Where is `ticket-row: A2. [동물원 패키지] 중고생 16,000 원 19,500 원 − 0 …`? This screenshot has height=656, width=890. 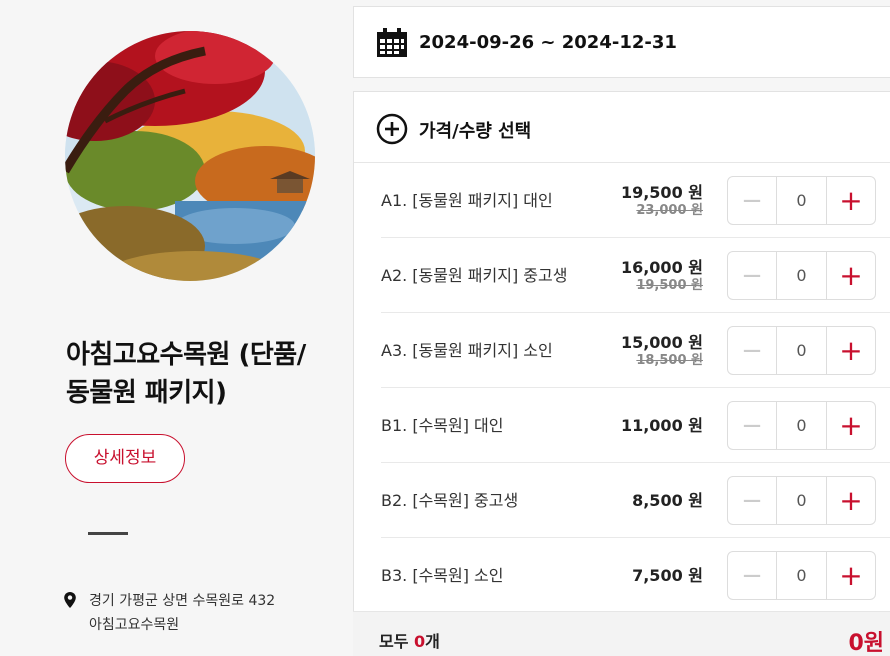 ticket-row: A2. [동물원 패키지] 중고생 16,000 원 19,500 원 − 0 … is located at coordinates (635, 275).